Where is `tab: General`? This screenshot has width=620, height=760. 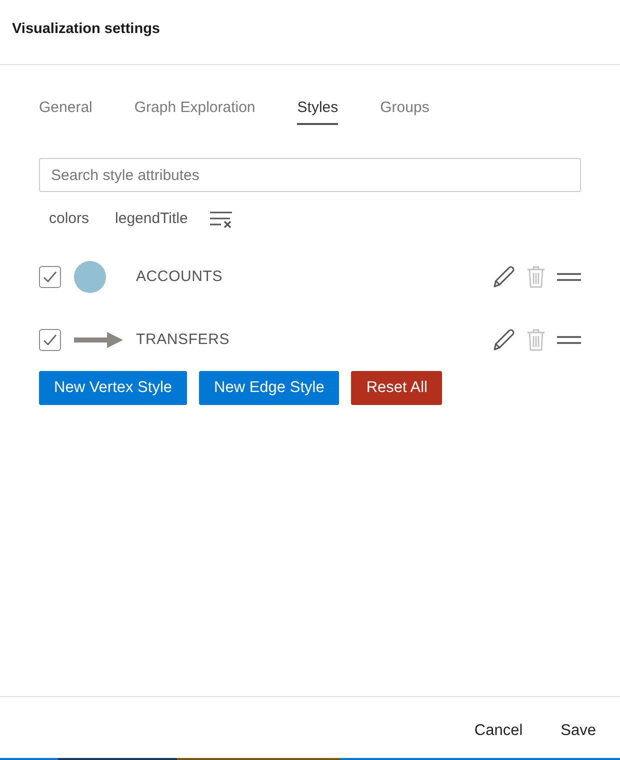 tab: General is located at coordinates (65, 111).